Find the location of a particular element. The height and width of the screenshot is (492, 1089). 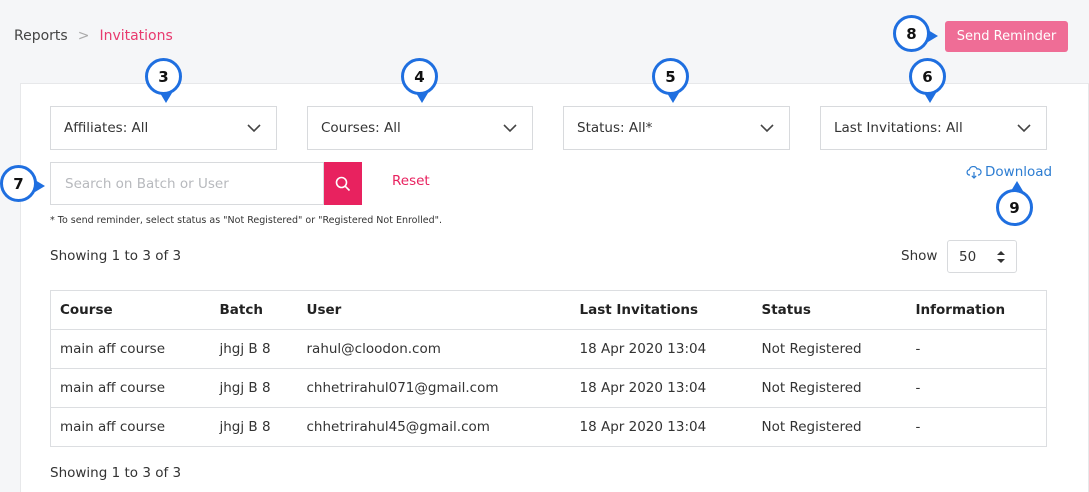

cell-user: rahul@cloodon.com is located at coordinates (434, 349).